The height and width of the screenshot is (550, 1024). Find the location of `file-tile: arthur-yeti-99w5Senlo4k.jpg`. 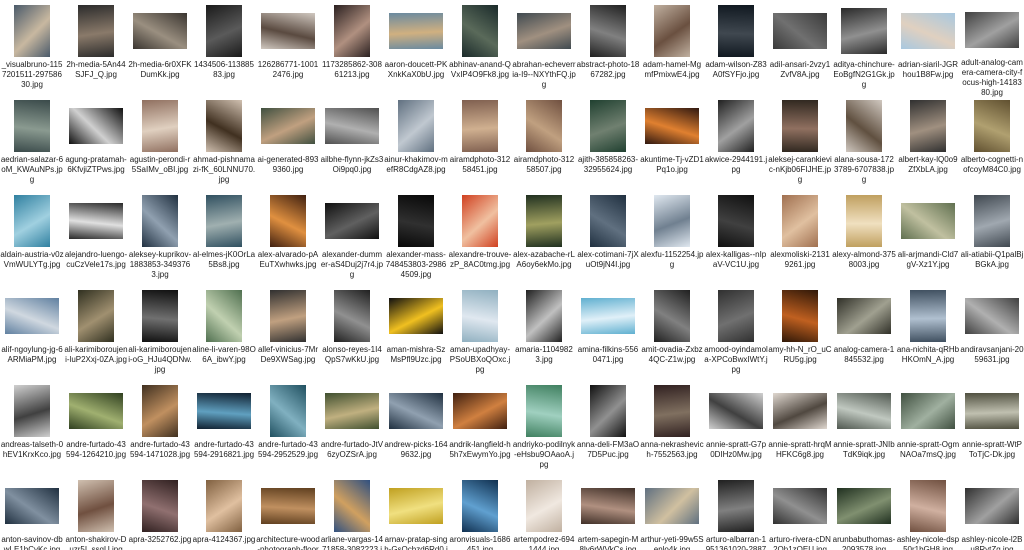

file-tile: arthur-yeti-99w5Senlo4k.jpg is located at coordinates (672, 513).